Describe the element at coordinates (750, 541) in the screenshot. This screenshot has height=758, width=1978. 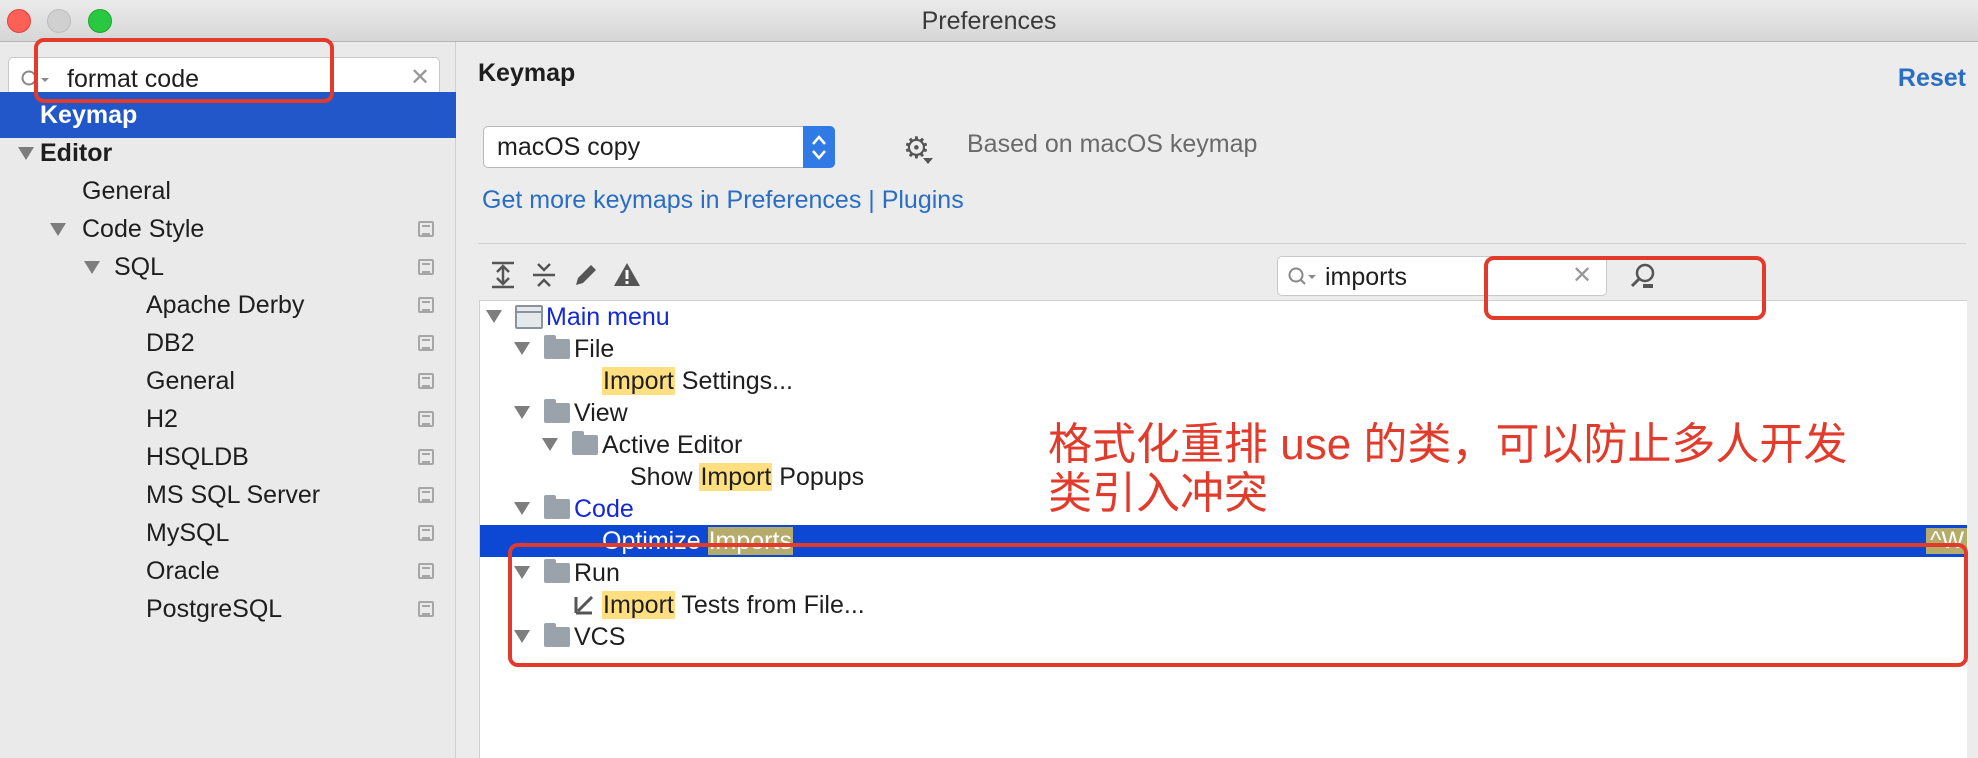
I see `search-match-highlight: Imports` at that location.